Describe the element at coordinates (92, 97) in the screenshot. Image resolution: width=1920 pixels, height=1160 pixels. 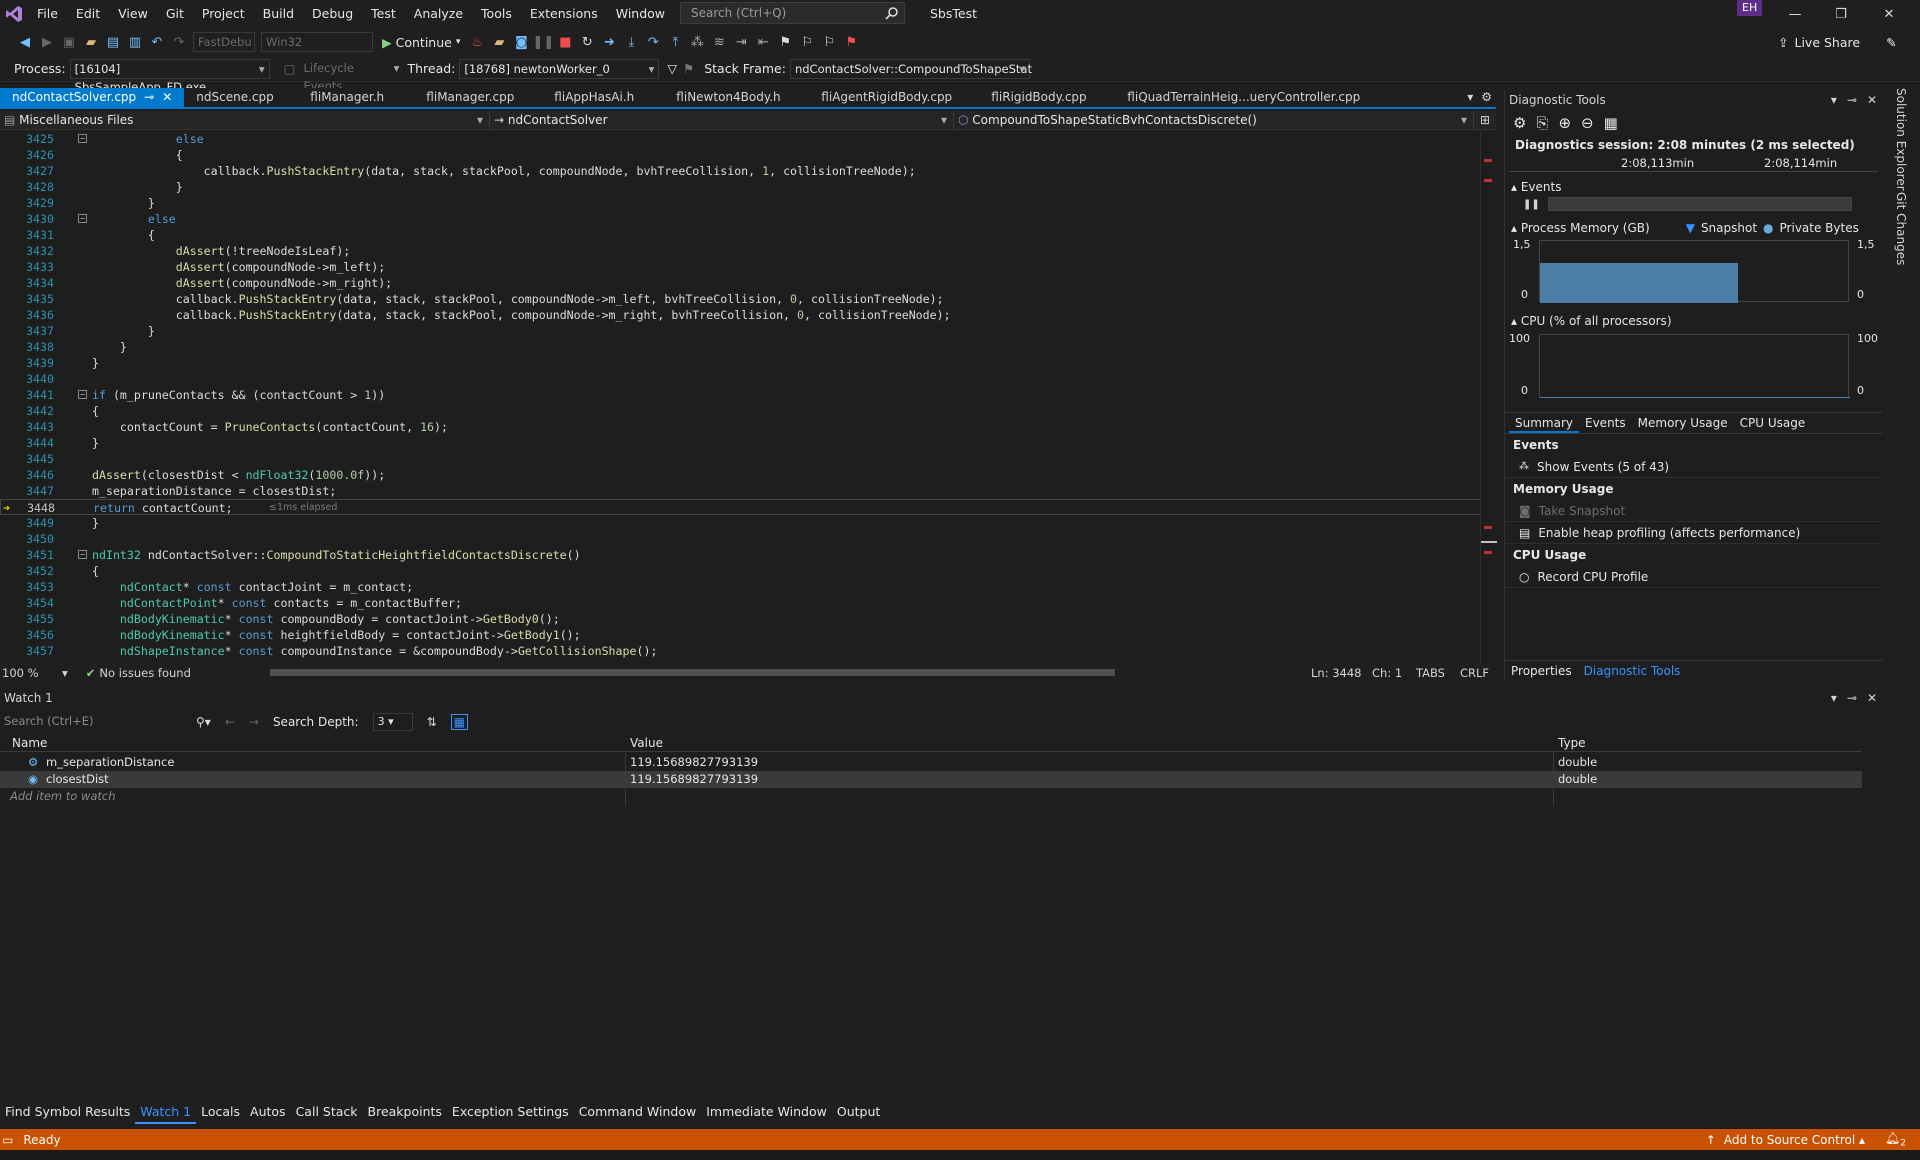
I see `tab-ndcontactsolver: ndContactSolver.cpp ⊸ ✕` at that location.